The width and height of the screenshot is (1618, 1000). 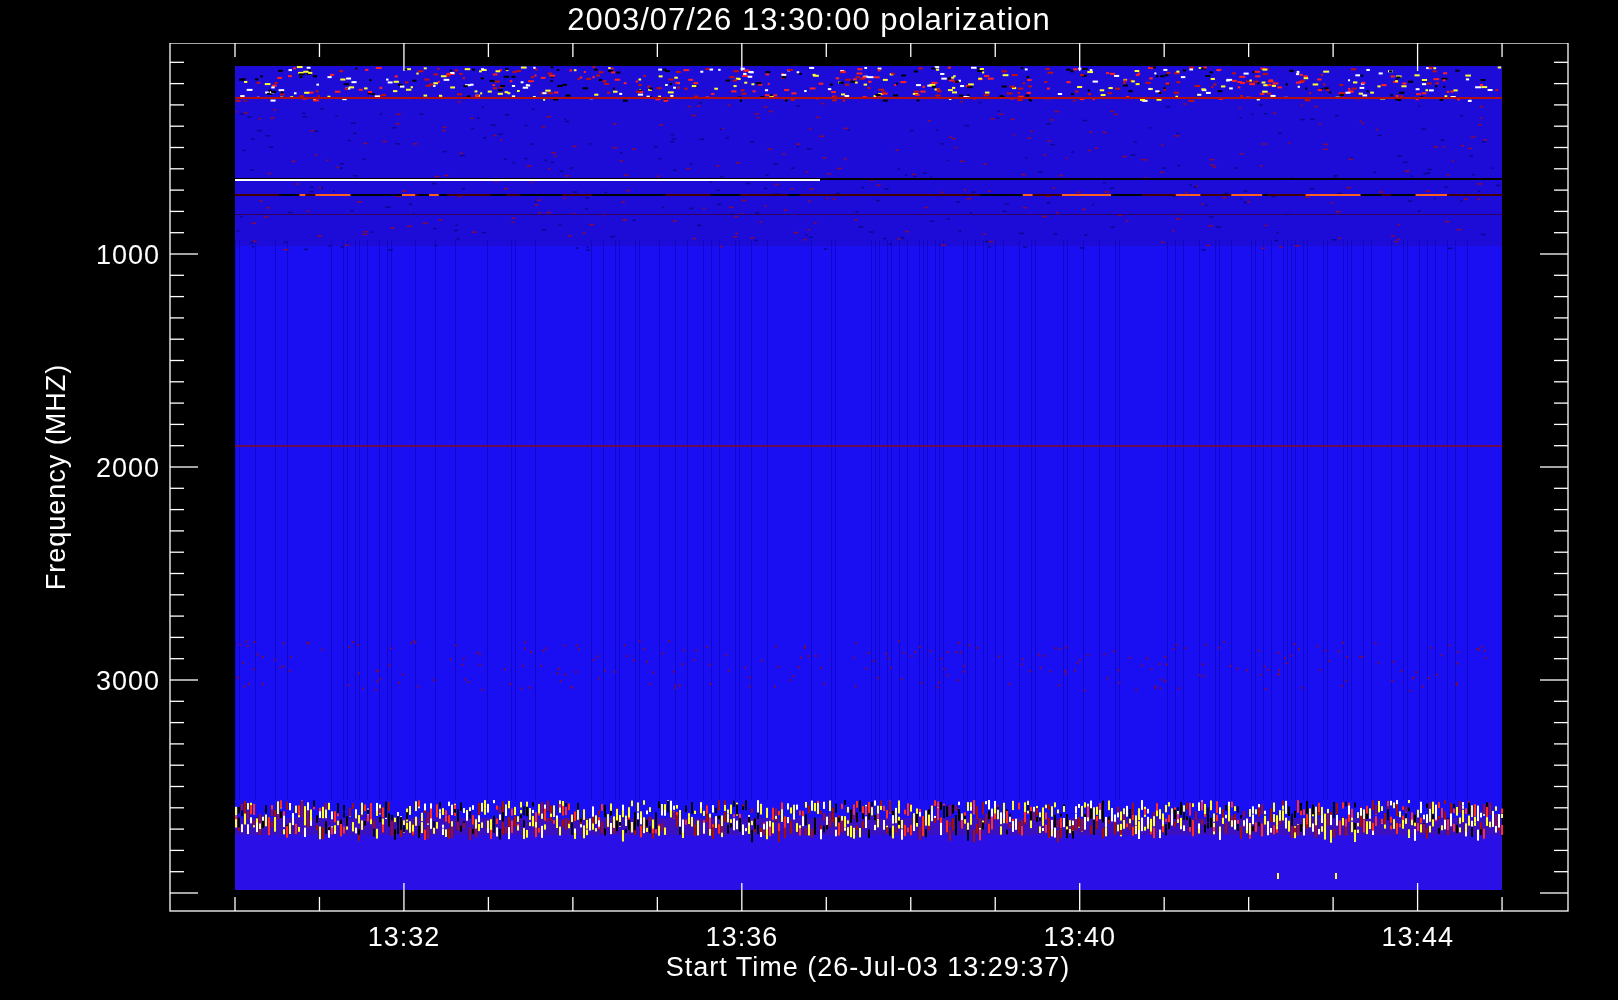 I want to click on tick-label: 13:44, so click(x=1417, y=937).